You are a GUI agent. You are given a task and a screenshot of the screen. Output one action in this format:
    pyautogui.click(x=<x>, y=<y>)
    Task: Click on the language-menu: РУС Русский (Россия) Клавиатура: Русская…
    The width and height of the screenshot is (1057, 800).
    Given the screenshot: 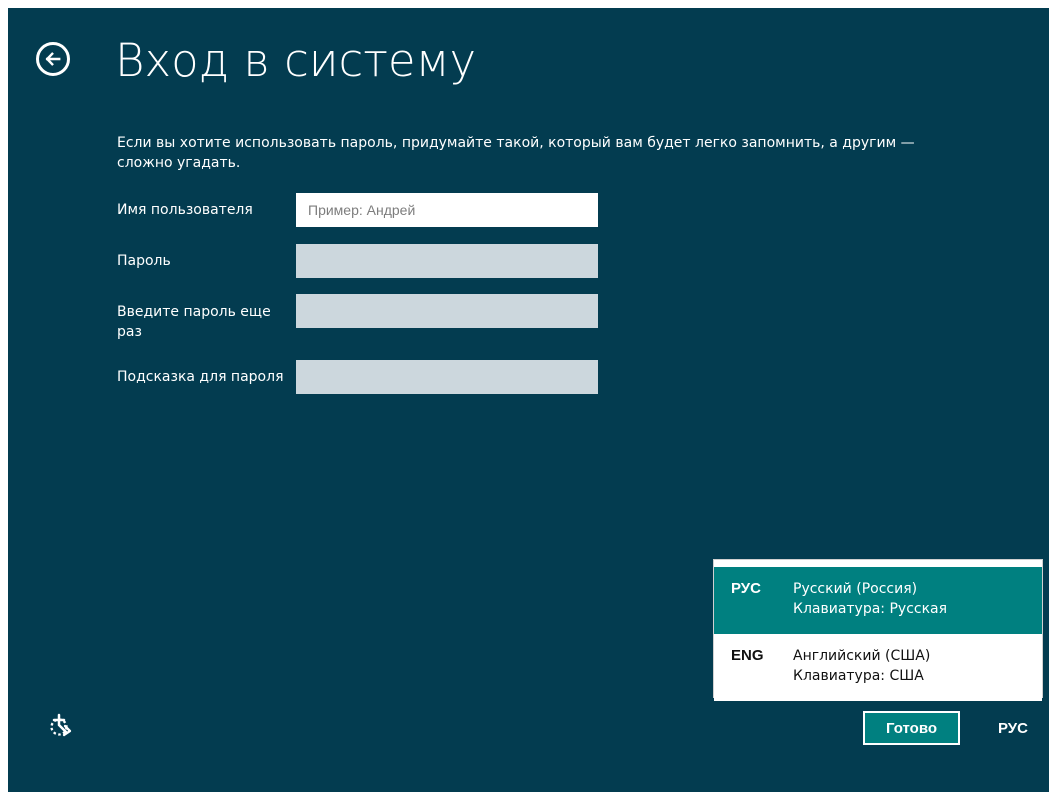 What is the action you would take?
    pyautogui.click(x=878, y=630)
    